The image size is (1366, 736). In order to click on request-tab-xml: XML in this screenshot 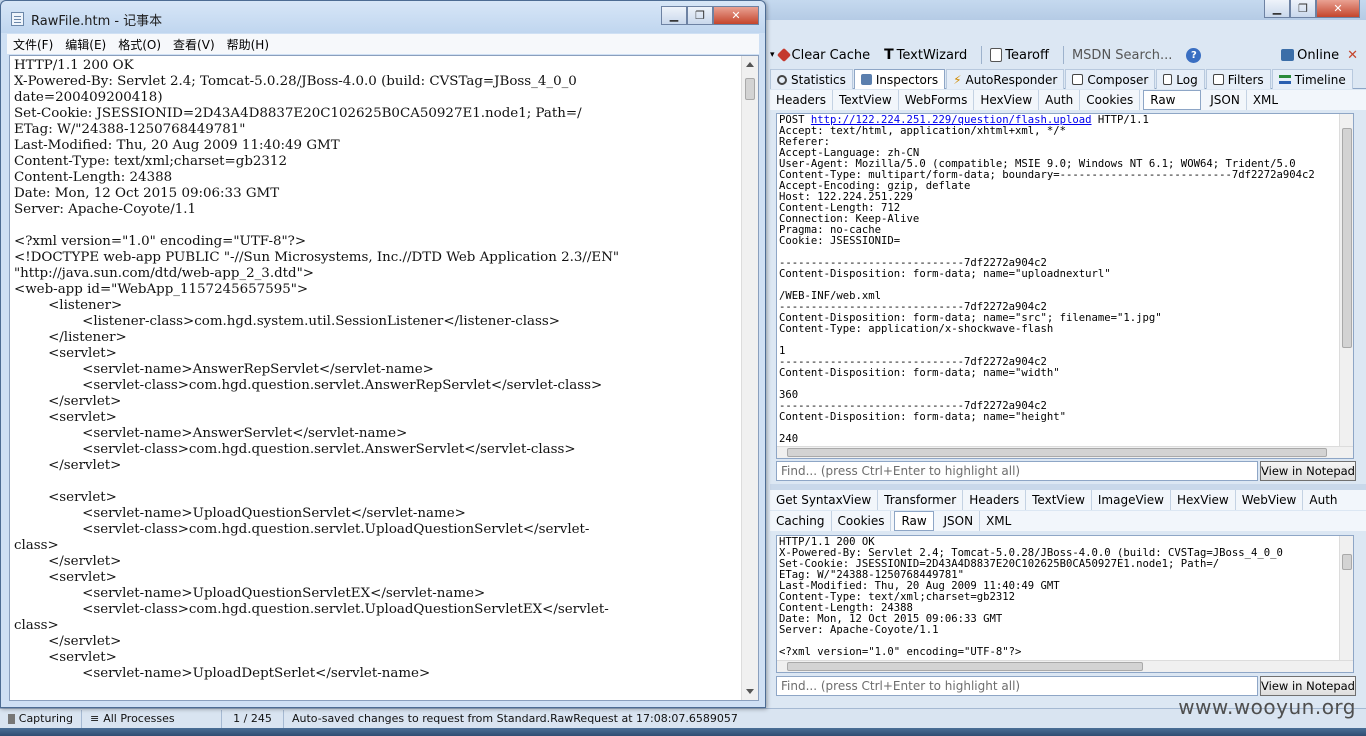, I will do `click(1265, 100)`.